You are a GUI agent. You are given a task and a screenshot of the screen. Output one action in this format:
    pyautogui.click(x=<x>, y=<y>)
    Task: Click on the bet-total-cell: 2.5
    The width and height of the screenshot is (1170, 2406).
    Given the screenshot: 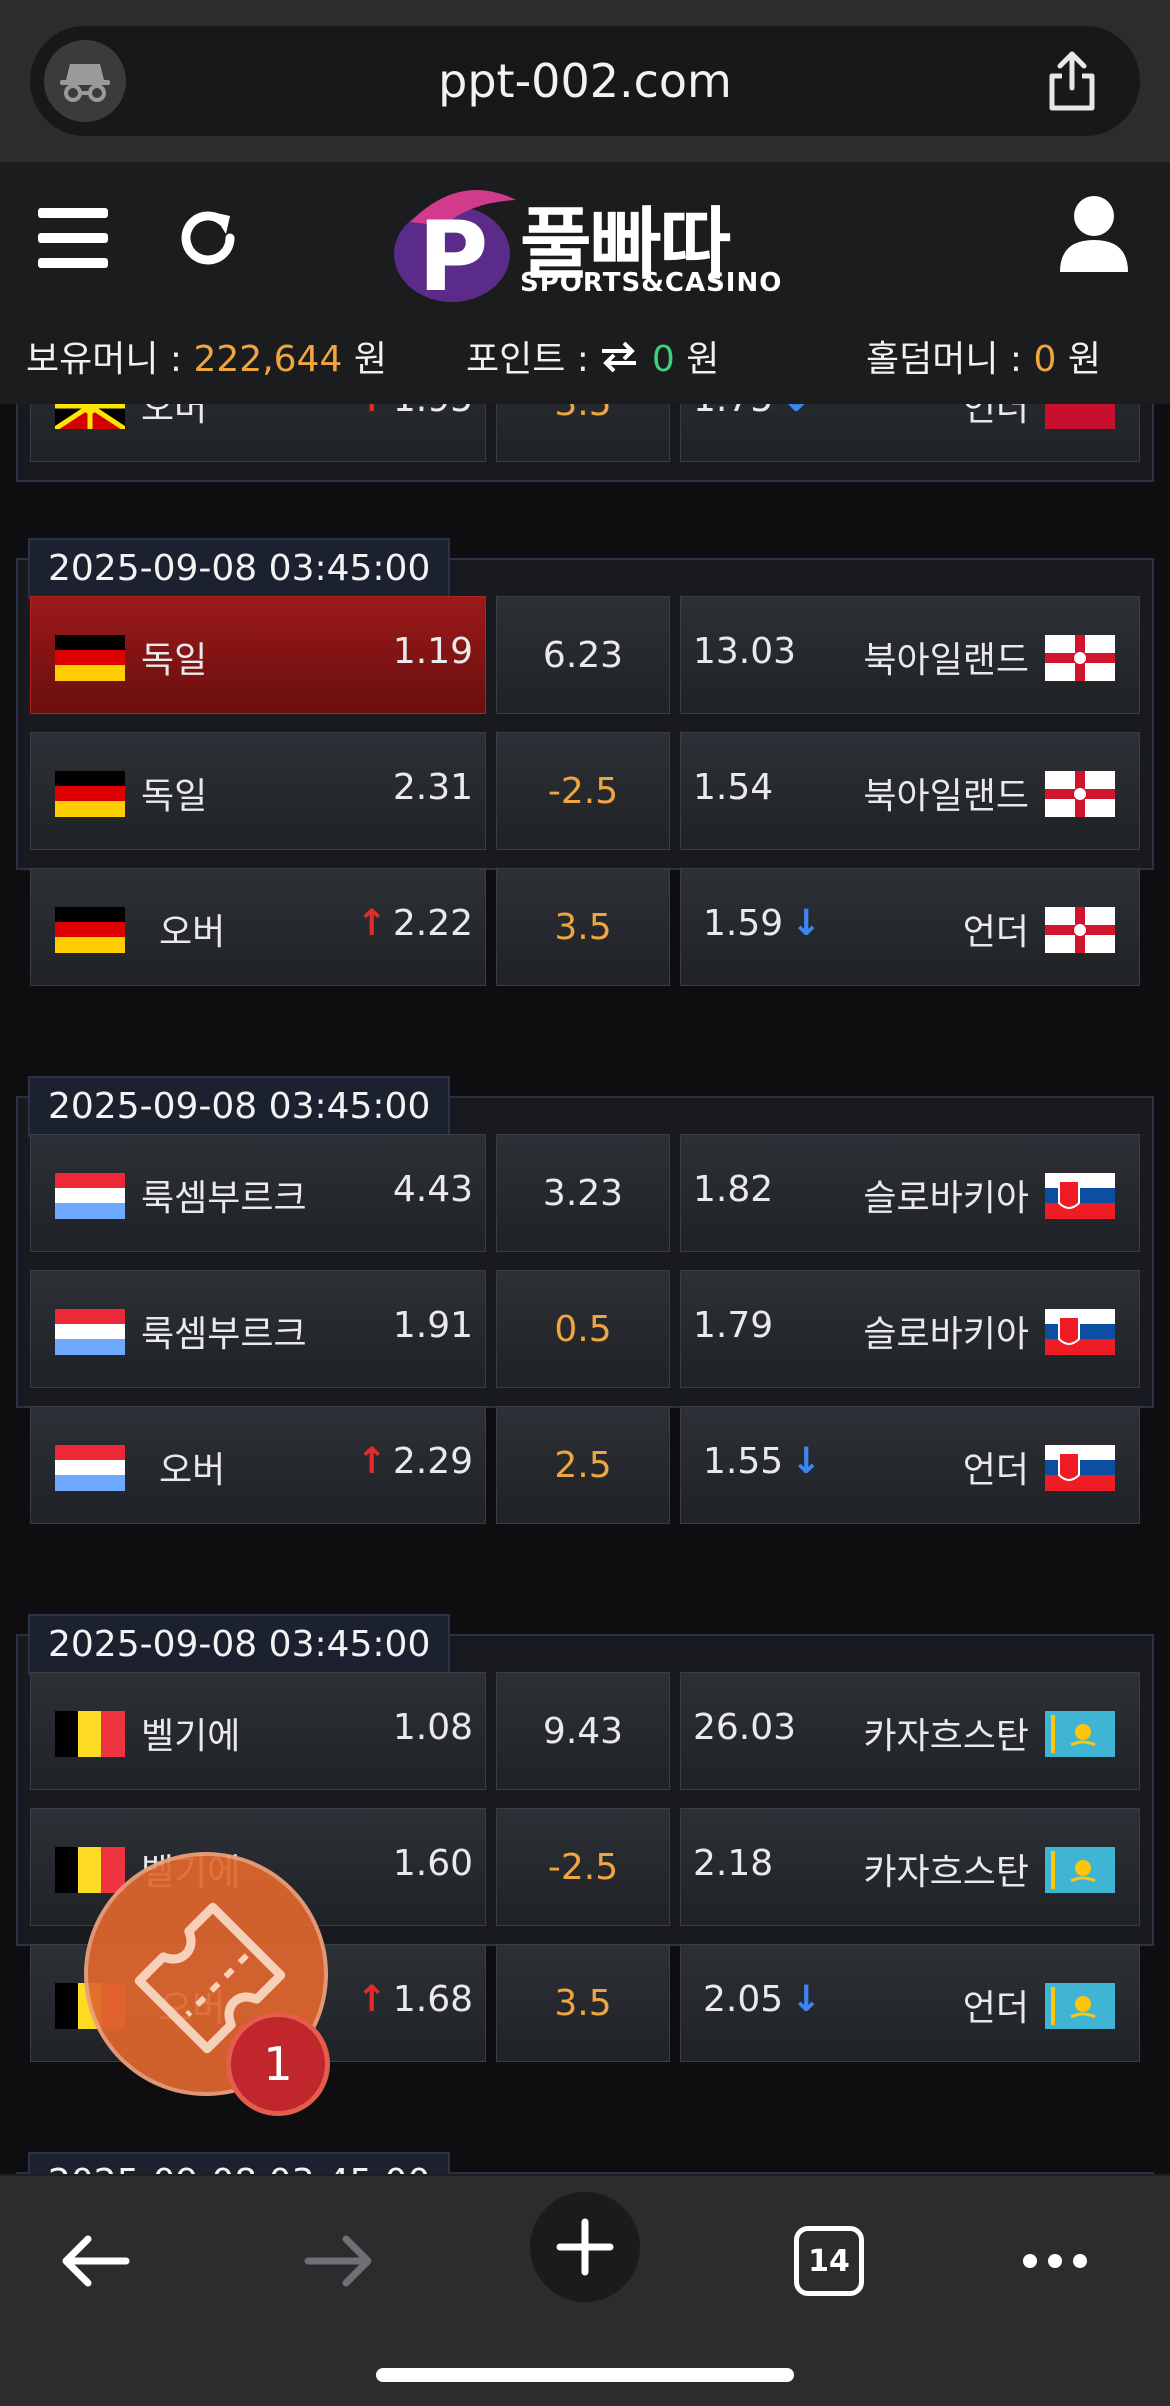 What is the action you would take?
    pyautogui.click(x=583, y=1465)
    